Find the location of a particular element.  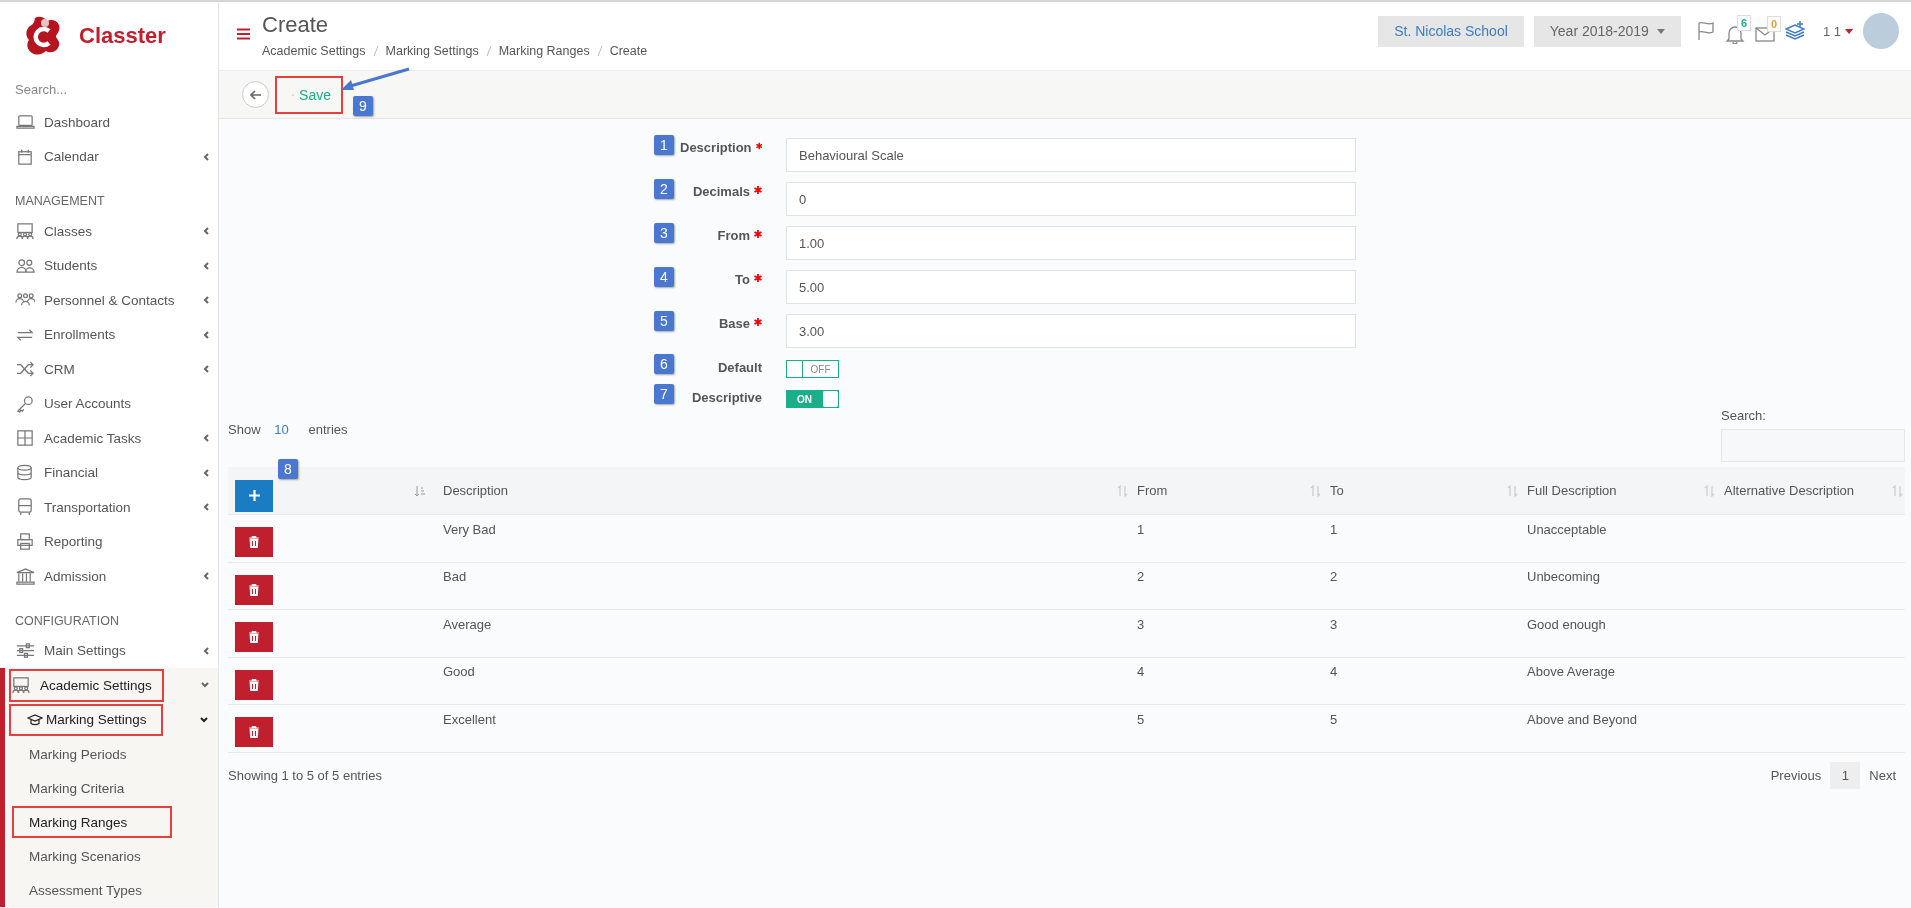

table-cell: Good is located at coordinates (459, 672).